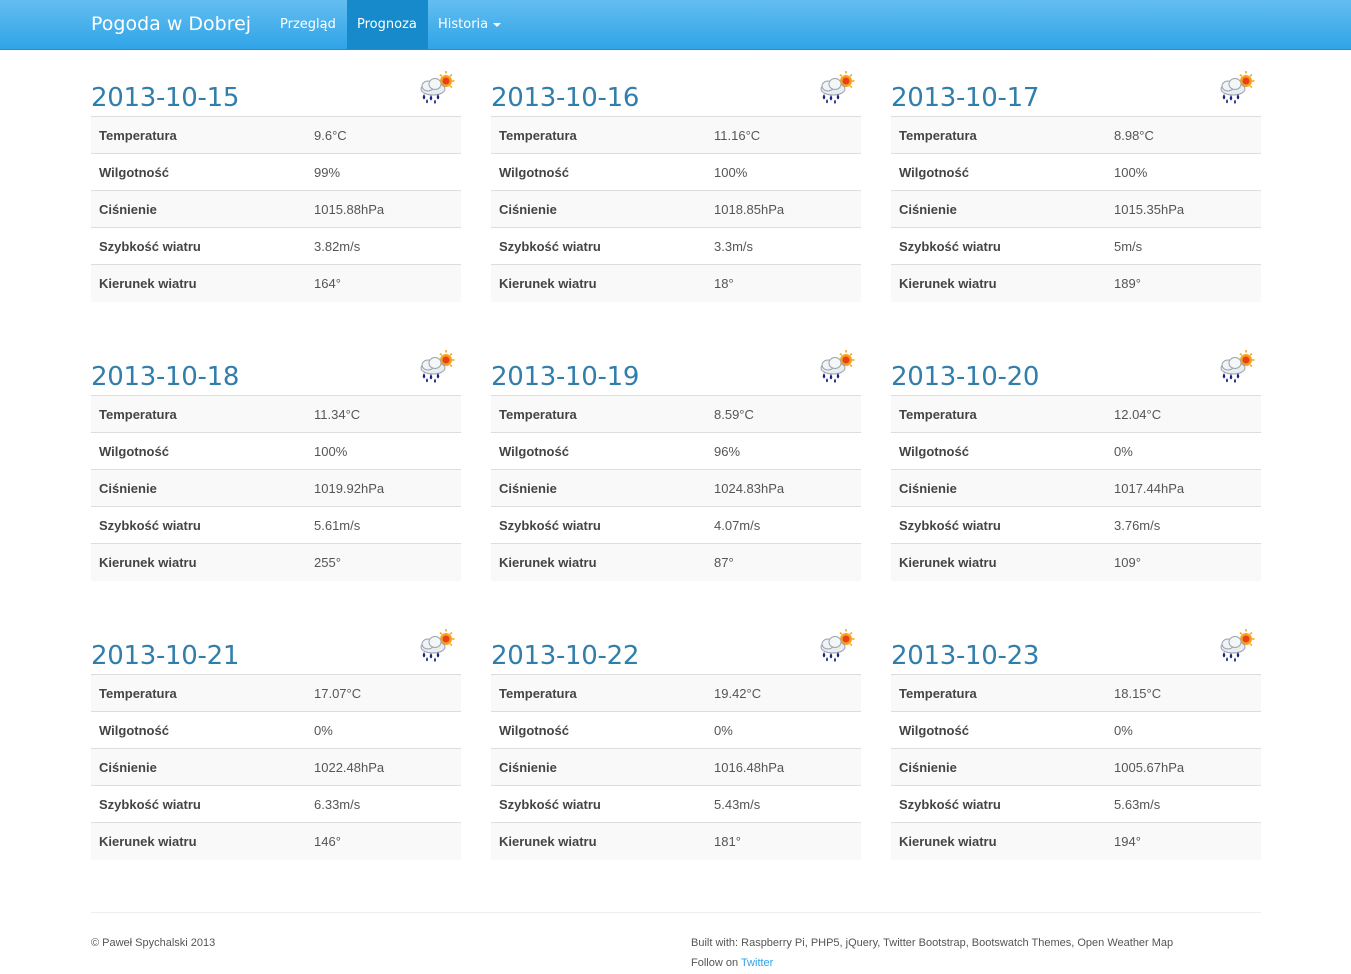  What do you see at coordinates (783, 525) in the screenshot?
I see `row-value: 4.07m/s` at bounding box center [783, 525].